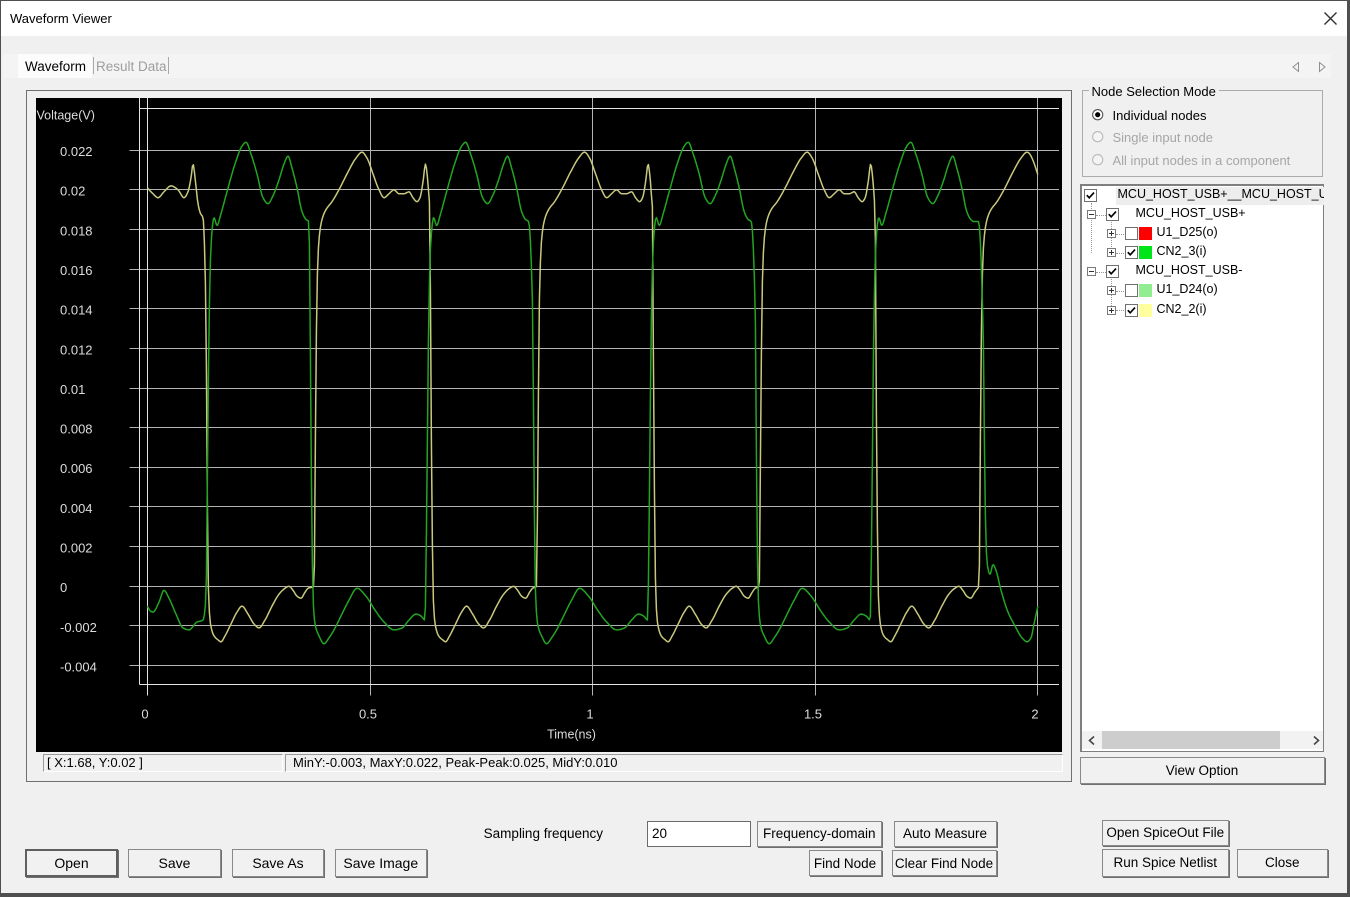 Image resolution: width=1350 pixels, height=897 pixels. I want to click on svg-text: -0.004, so click(78, 667).